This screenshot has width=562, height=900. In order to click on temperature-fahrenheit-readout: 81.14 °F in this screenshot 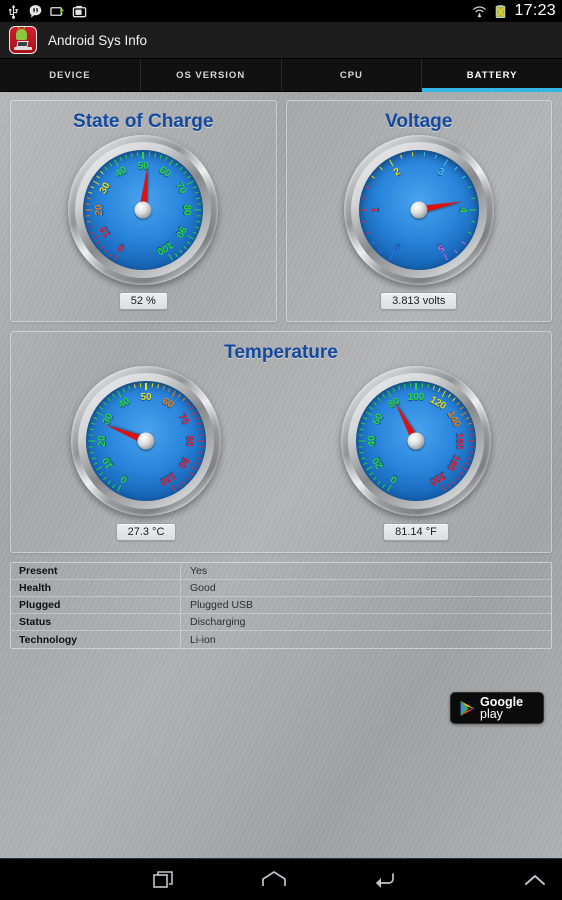, I will do `click(416, 532)`.